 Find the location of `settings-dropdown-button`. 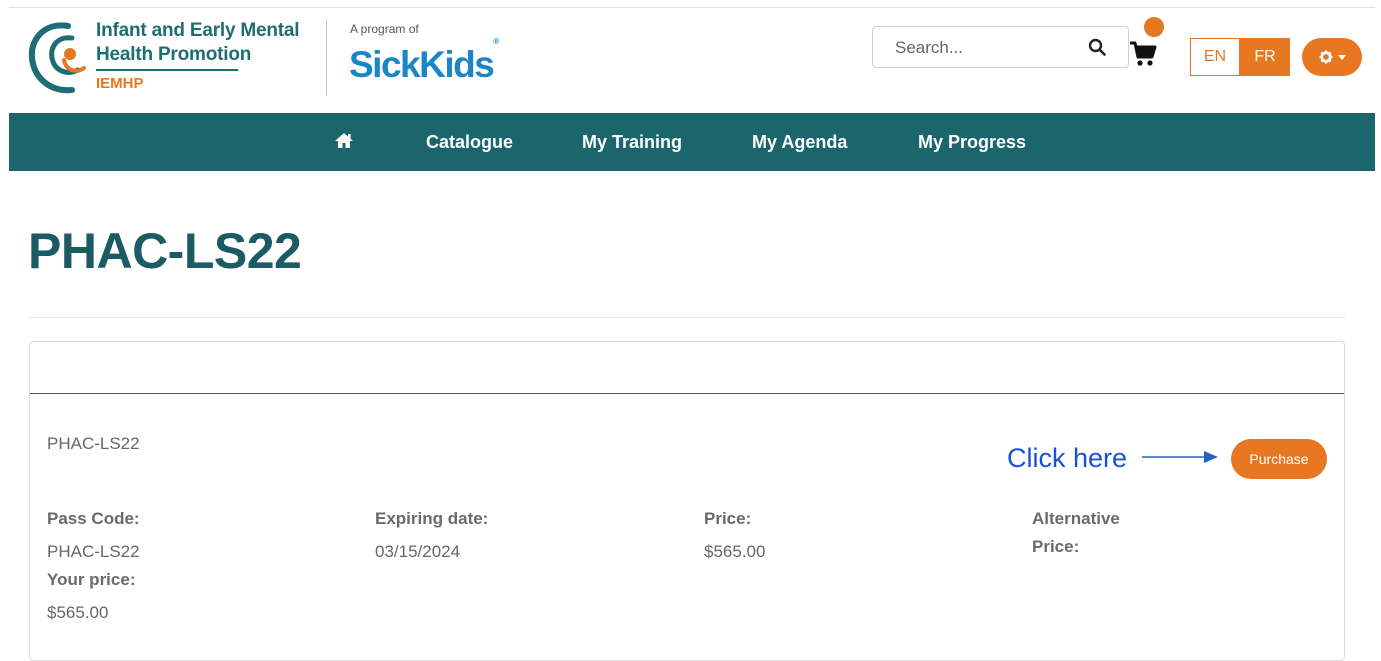

settings-dropdown-button is located at coordinates (1332, 57).